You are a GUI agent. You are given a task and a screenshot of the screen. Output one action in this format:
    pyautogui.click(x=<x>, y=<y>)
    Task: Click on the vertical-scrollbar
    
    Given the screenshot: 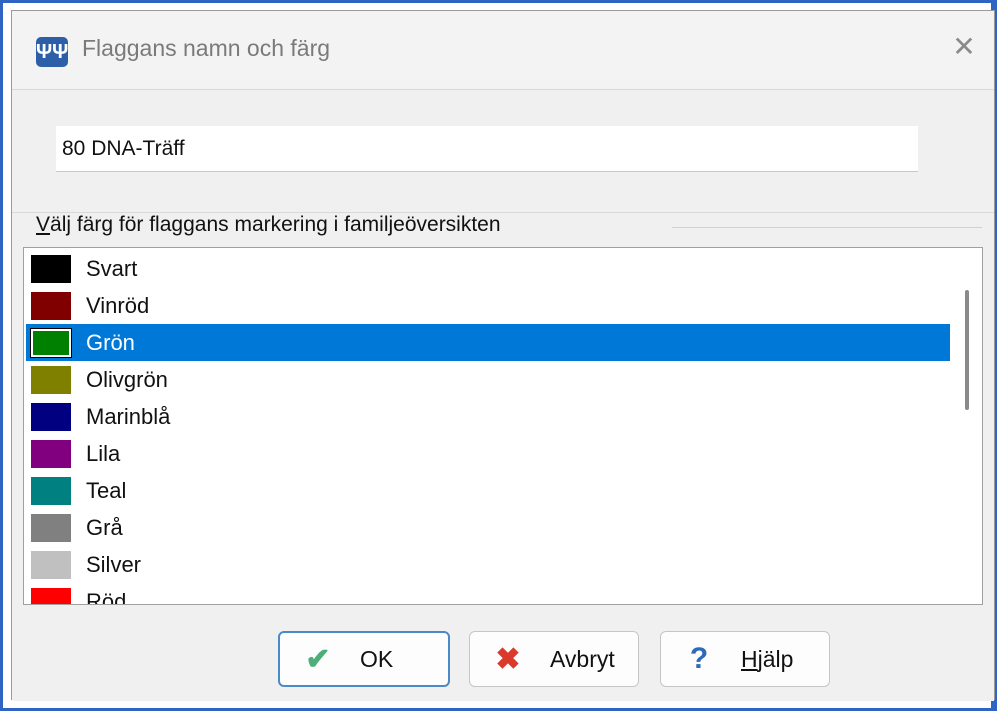 What is the action you would take?
    pyautogui.click(x=968, y=426)
    